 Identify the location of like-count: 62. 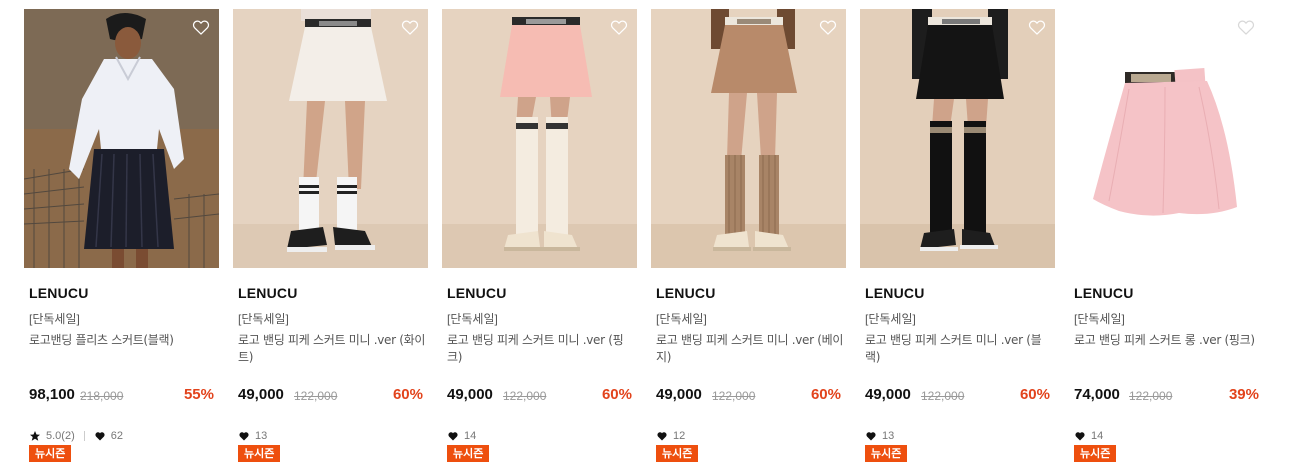
(116, 436).